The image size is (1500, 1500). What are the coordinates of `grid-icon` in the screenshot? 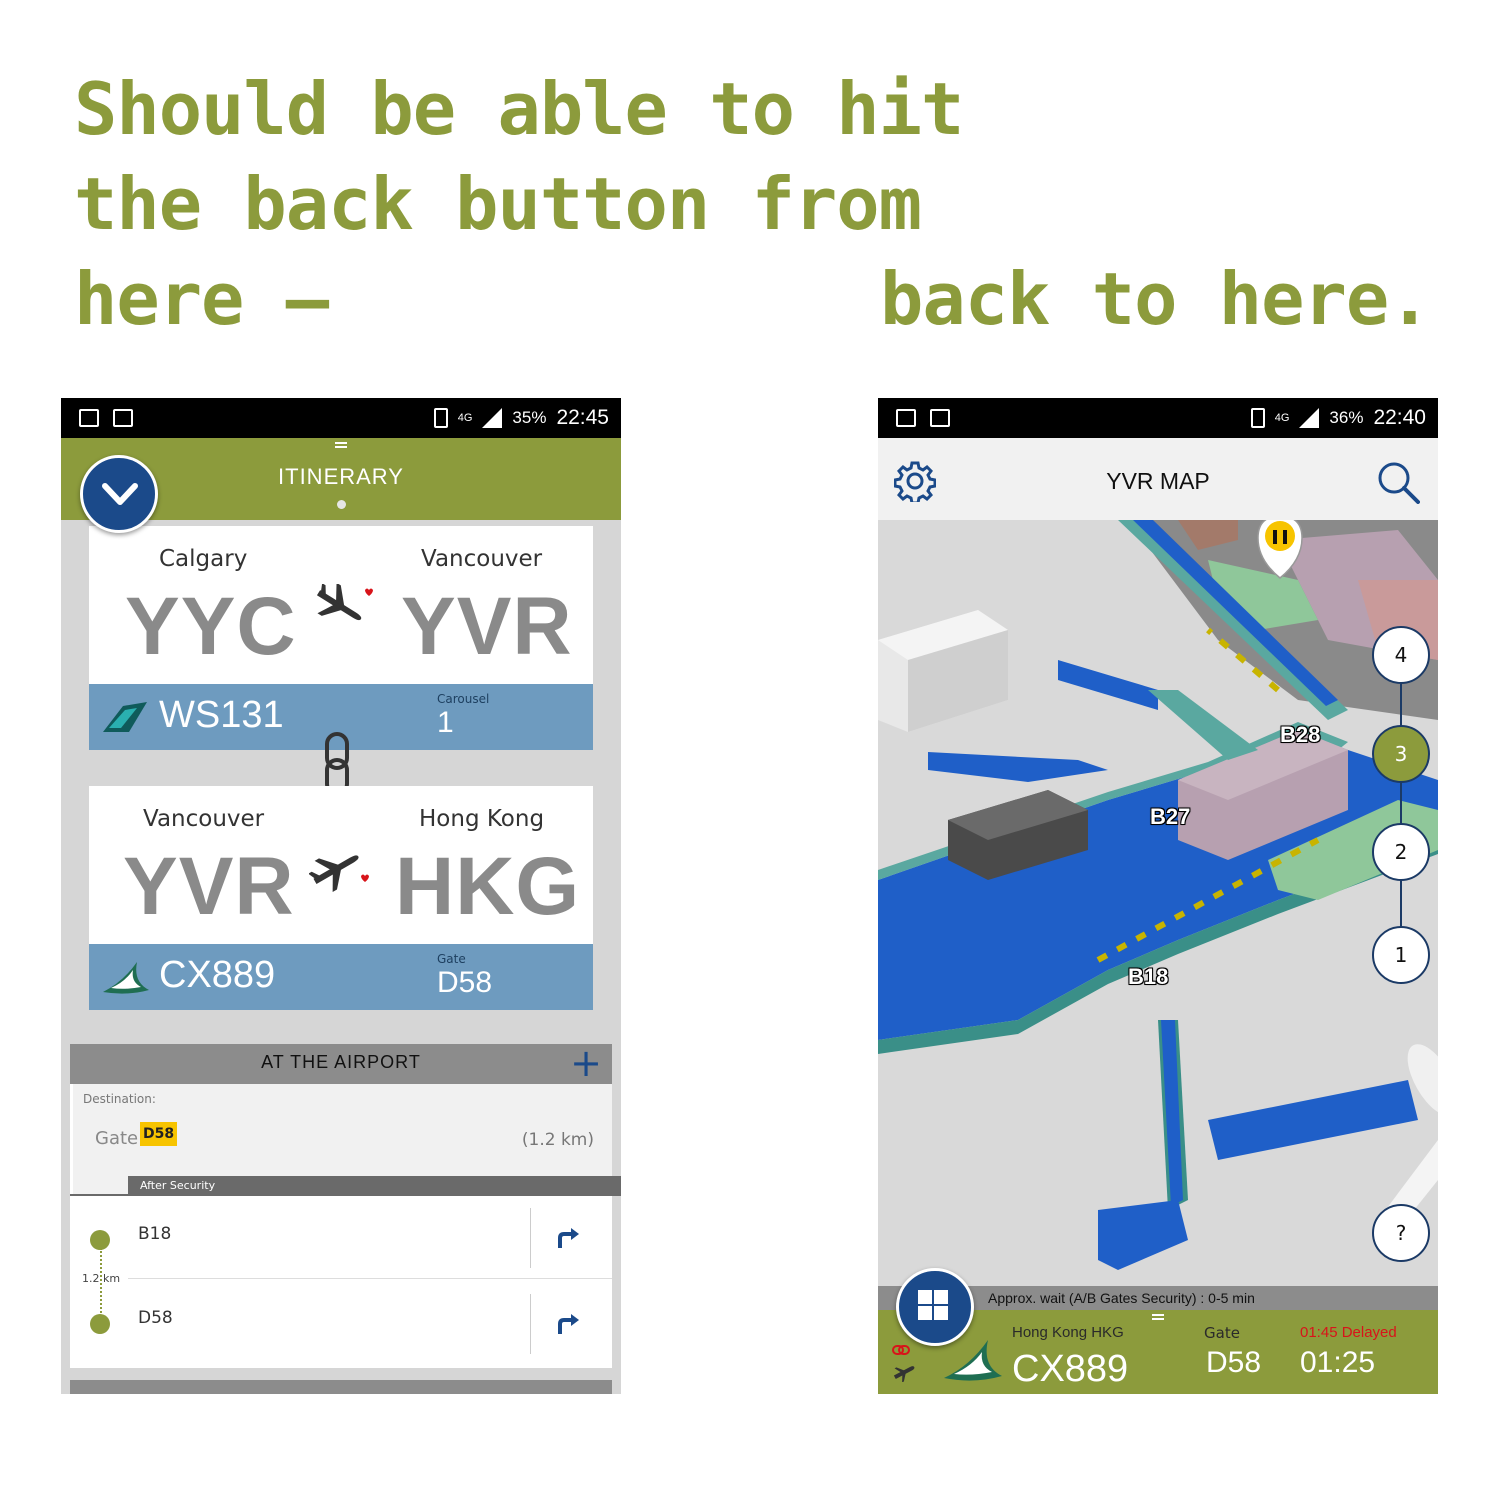 It's located at (933, 1305).